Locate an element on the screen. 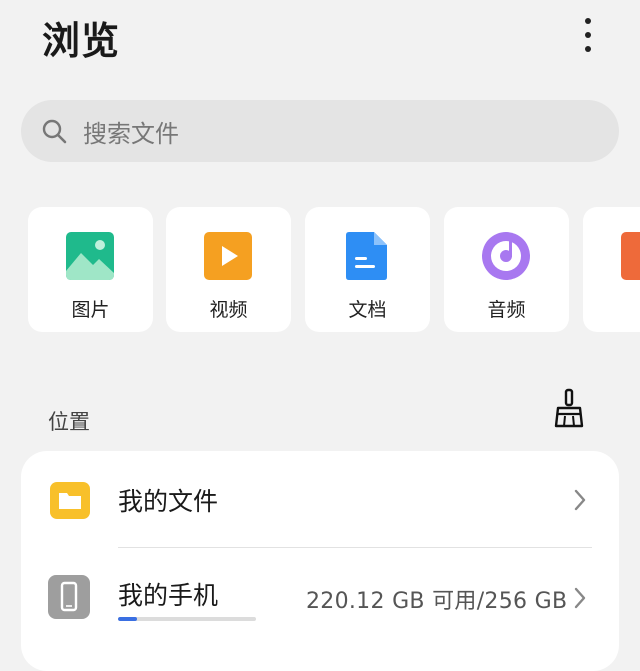  category-card-audio: 音频 is located at coordinates (506, 269).